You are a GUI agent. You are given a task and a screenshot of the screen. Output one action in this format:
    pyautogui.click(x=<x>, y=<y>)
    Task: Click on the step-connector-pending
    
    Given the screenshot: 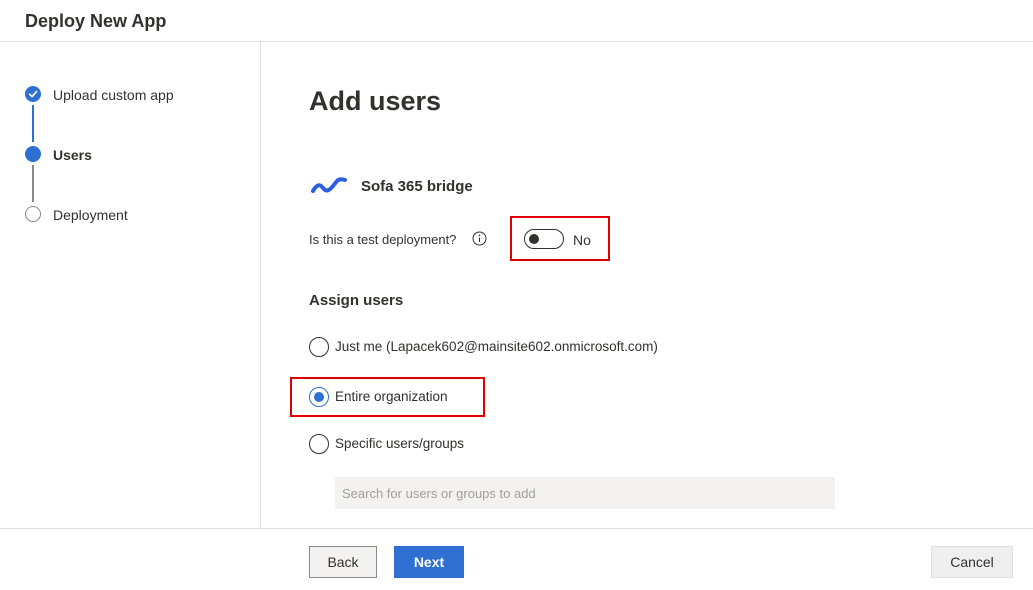 What is the action you would take?
    pyautogui.click(x=33, y=183)
    